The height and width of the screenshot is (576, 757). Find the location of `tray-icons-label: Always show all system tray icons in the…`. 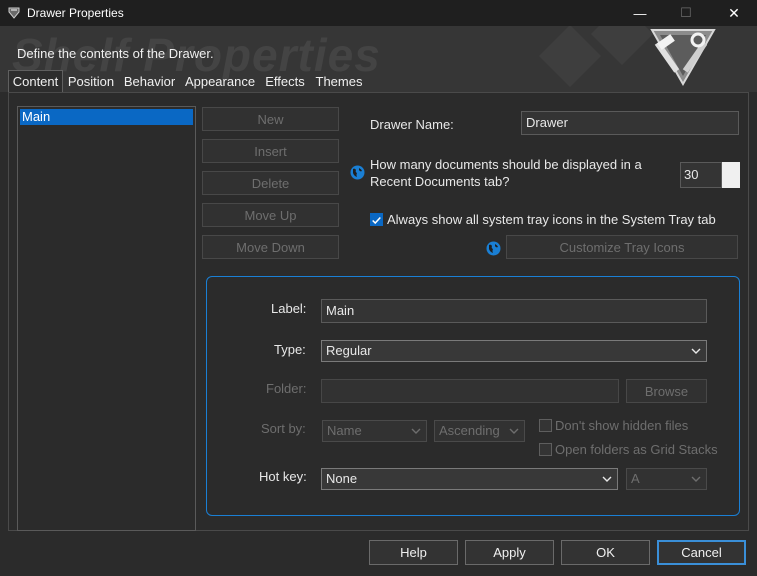

tray-icons-label: Always show all system tray icons in the… is located at coordinates (551, 219).